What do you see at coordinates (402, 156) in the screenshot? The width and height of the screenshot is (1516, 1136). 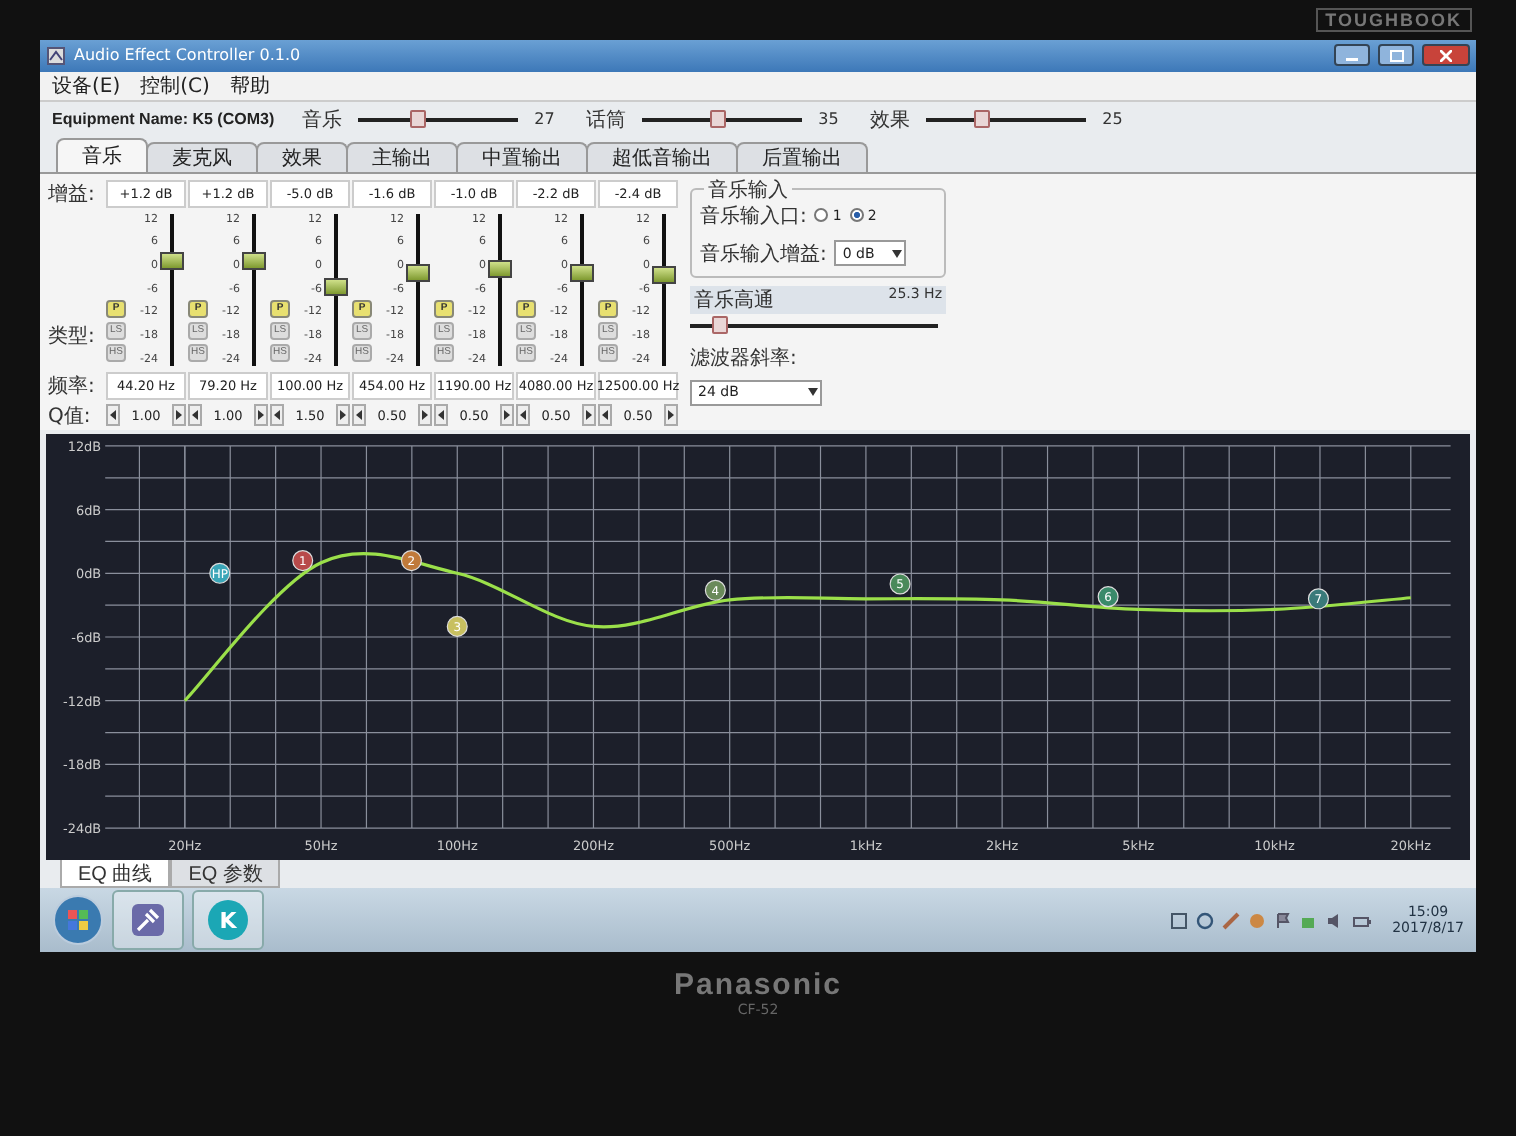 I see `tab: 主输出` at bounding box center [402, 156].